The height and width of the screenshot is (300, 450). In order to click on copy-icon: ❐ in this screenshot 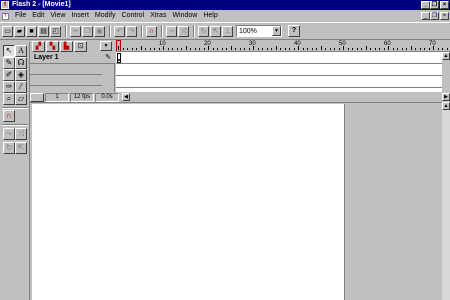, I will do `click(87, 31)`.